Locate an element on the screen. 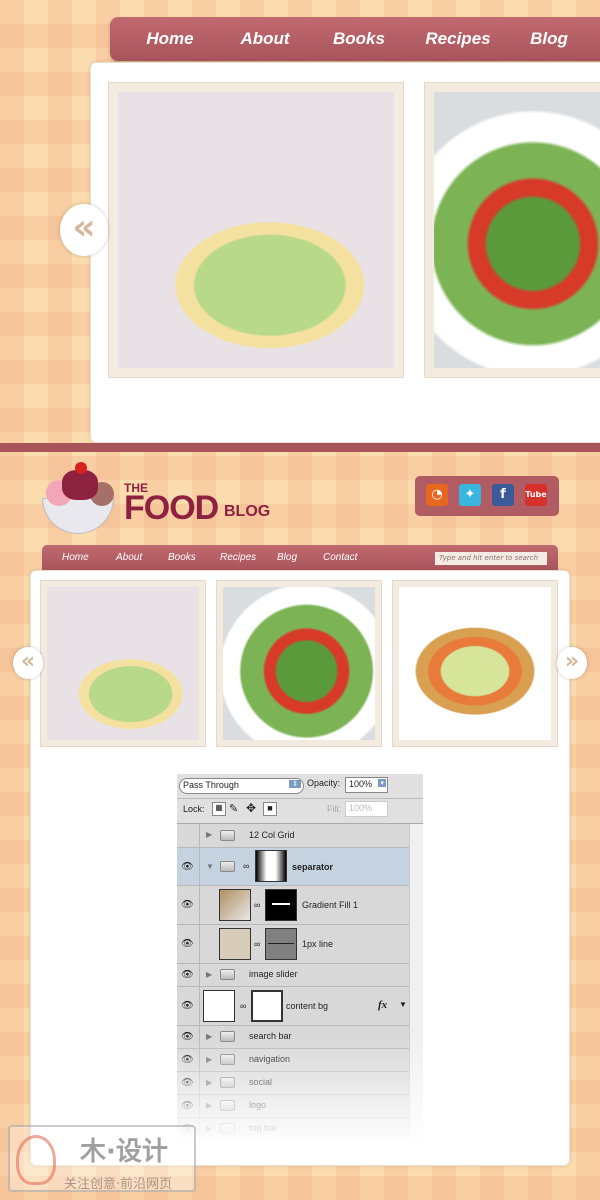 Image resolution: width=600 pixels, height=1200 pixels. watermark-title: 木·设计 is located at coordinates (124, 1152).